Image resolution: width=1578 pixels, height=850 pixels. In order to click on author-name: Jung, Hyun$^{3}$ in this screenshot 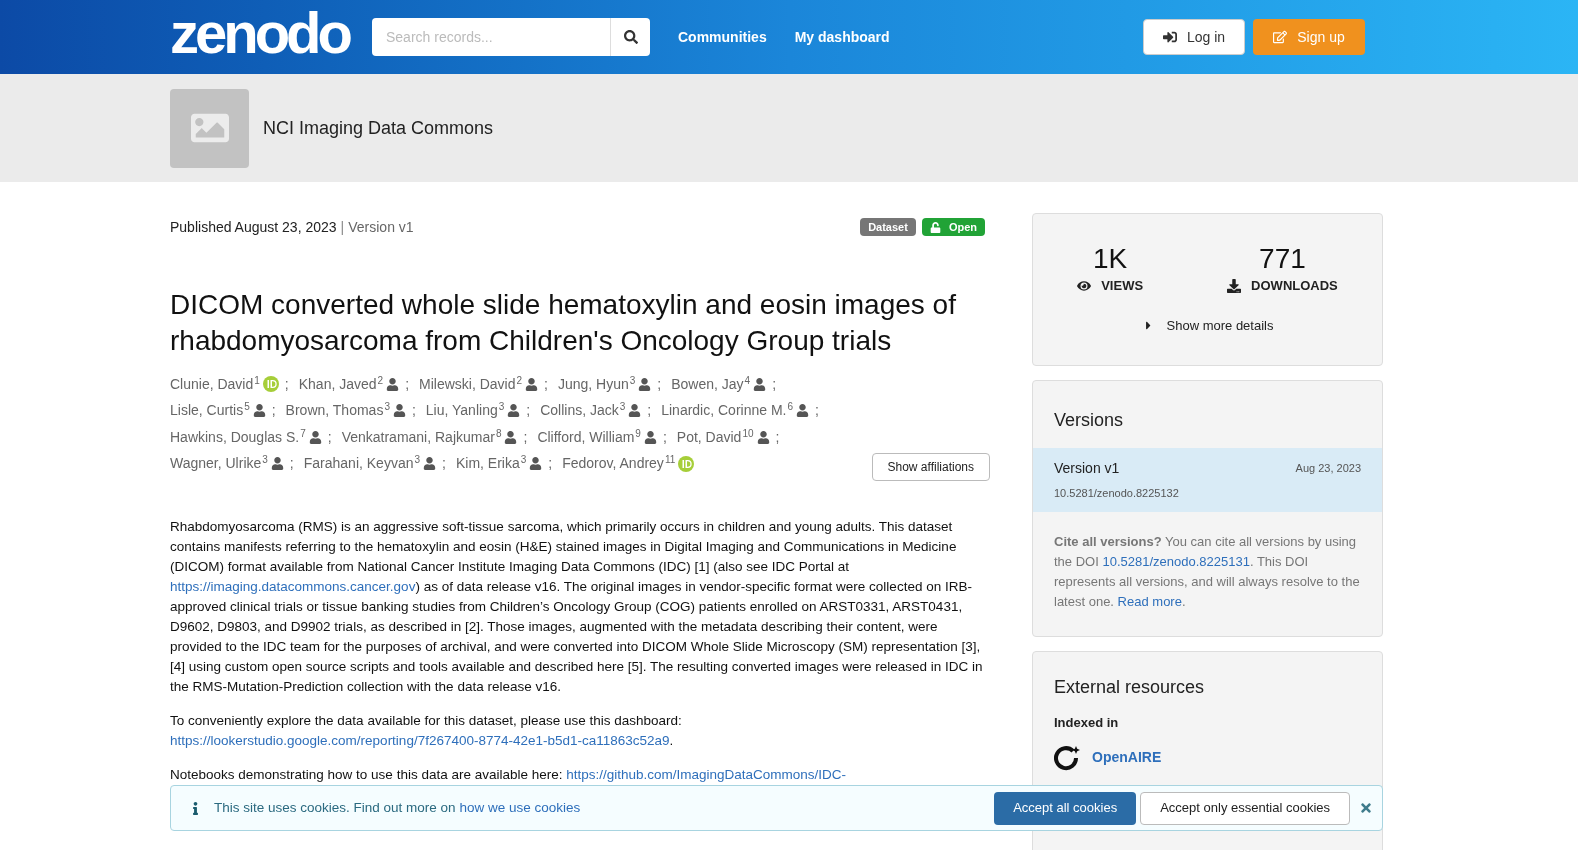, I will do `click(596, 384)`.